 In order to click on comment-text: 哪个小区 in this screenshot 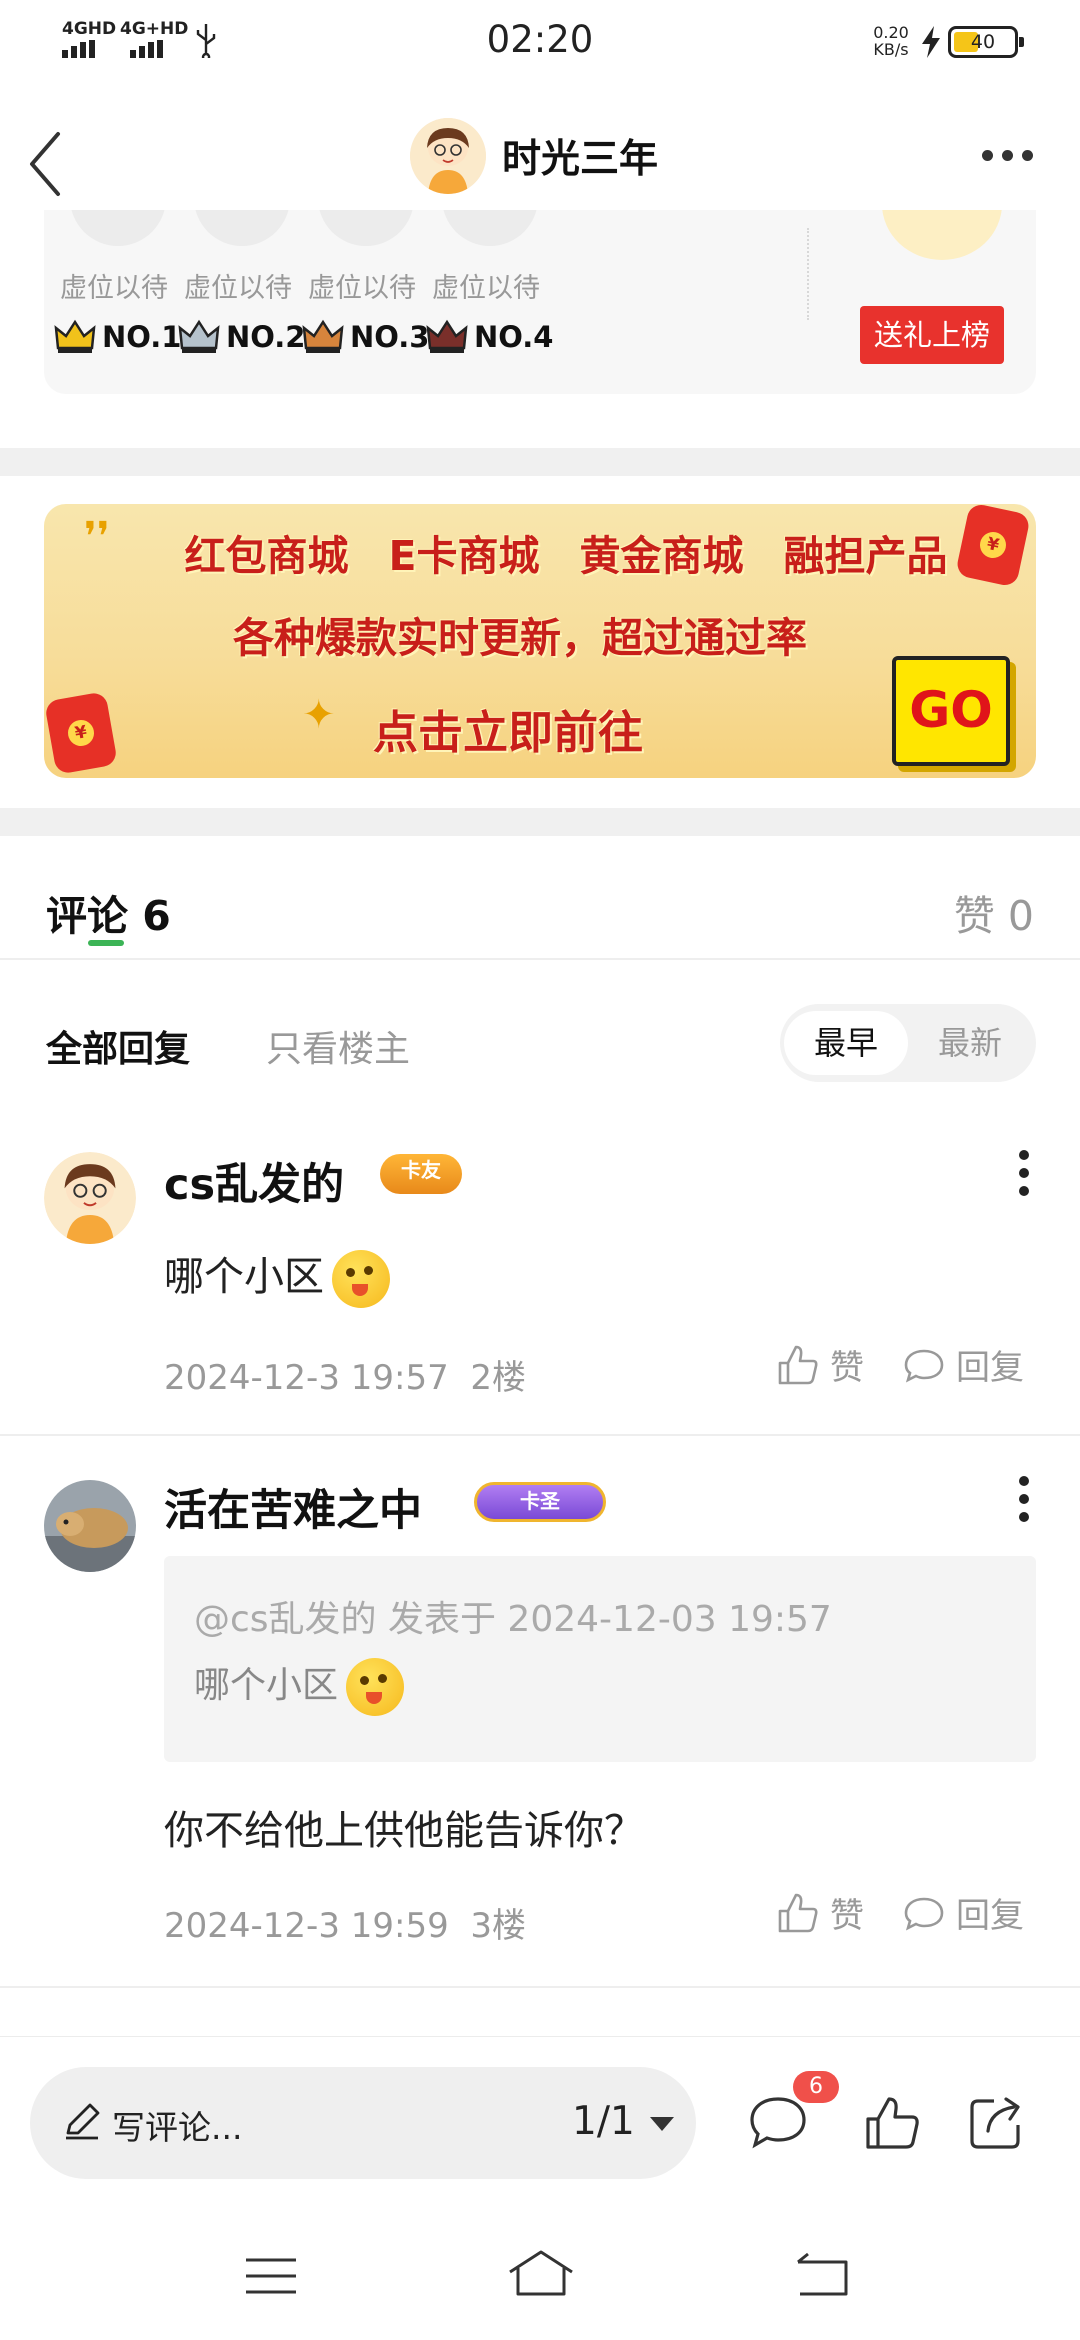, I will do `click(277, 1276)`.